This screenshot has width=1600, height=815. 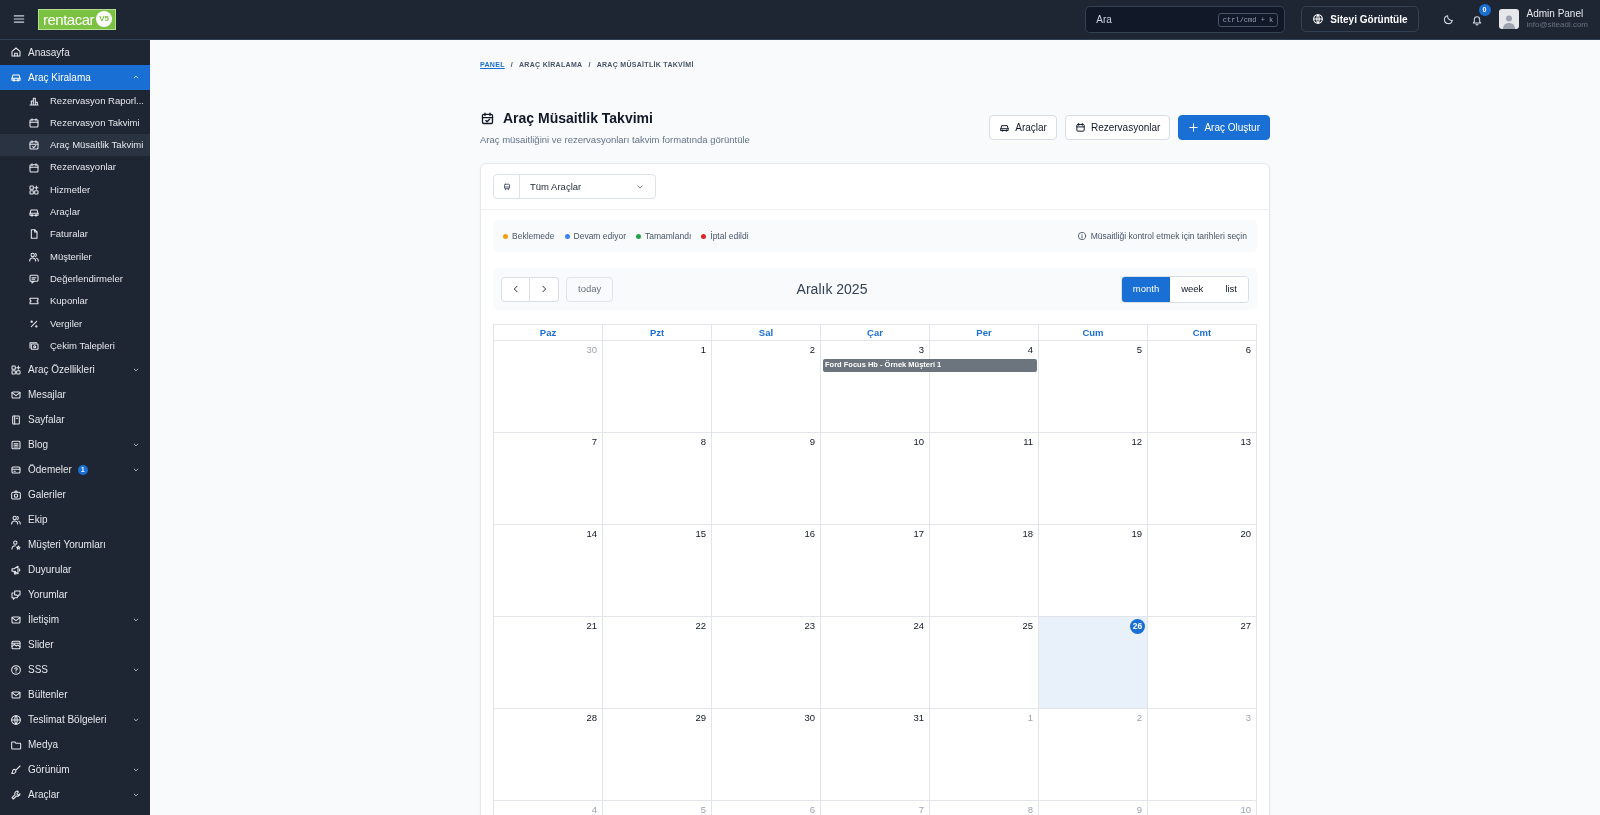 What do you see at coordinates (75, 720) in the screenshot?
I see `sidebar-item: Teslimat Bölgeleri` at bounding box center [75, 720].